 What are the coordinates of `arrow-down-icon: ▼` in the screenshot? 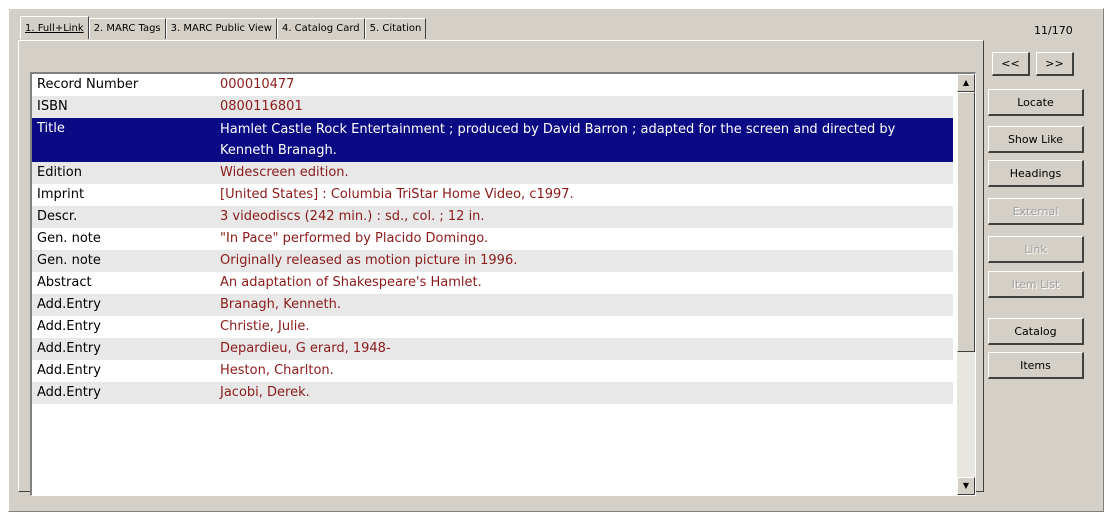 It's located at (966, 485).